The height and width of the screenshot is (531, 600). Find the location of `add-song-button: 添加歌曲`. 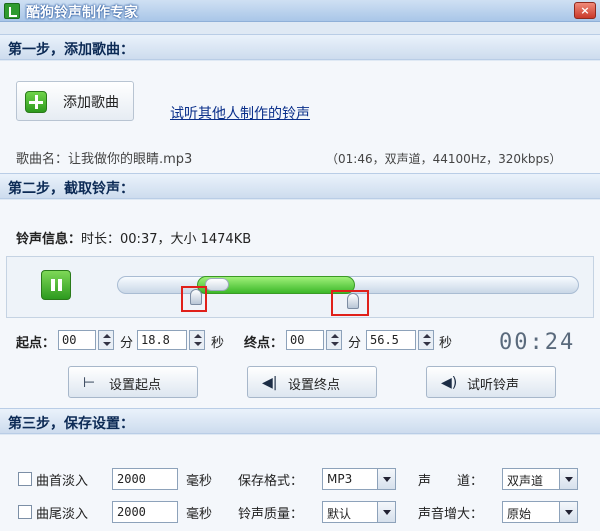

add-song-button: 添加歌曲 is located at coordinates (75, 101).